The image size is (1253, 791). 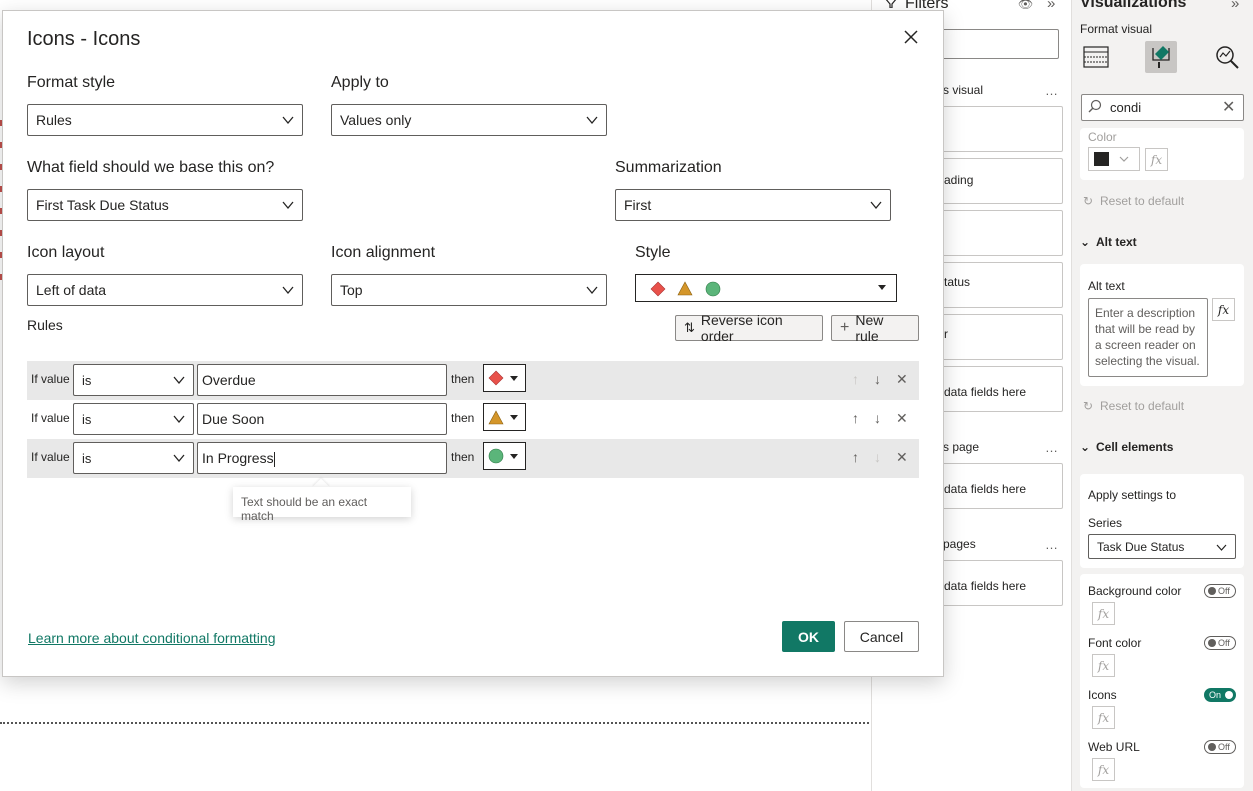 What do you see at coordinates (1228, 107) in the screenshot?
I see `clear-search-icon: ✕` at bounding box center [1228, 107].